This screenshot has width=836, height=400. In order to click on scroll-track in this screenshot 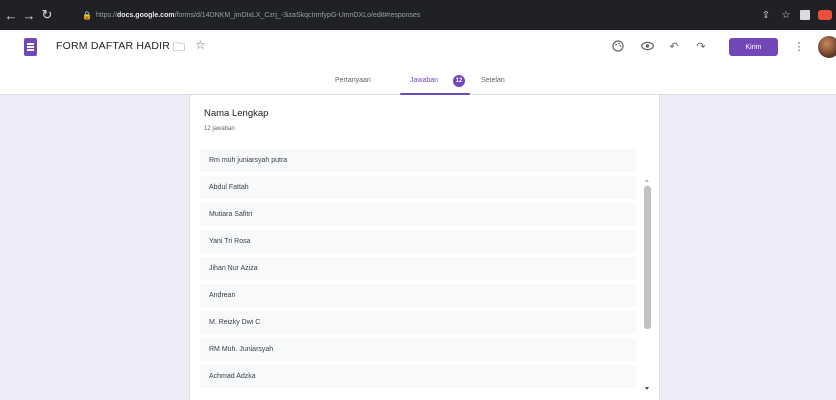, I will do `click(647, 287)`.